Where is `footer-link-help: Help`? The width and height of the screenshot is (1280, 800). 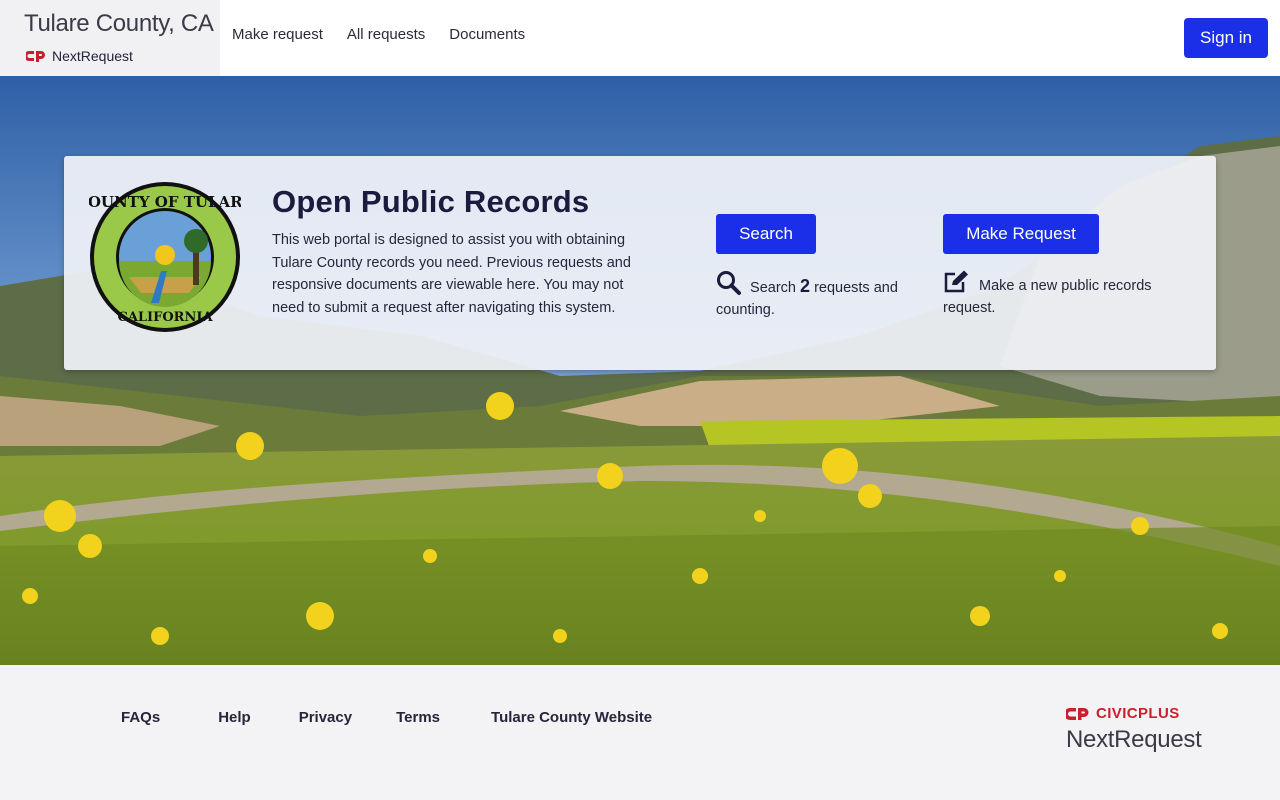
footer-link-help: Help is located at coordinates (234, 717).